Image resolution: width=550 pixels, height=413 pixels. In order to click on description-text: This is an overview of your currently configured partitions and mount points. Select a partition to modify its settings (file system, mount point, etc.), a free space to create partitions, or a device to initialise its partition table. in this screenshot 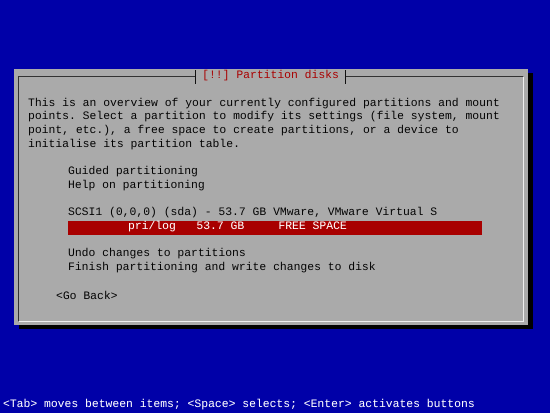, I will do `click(264, 125)`.